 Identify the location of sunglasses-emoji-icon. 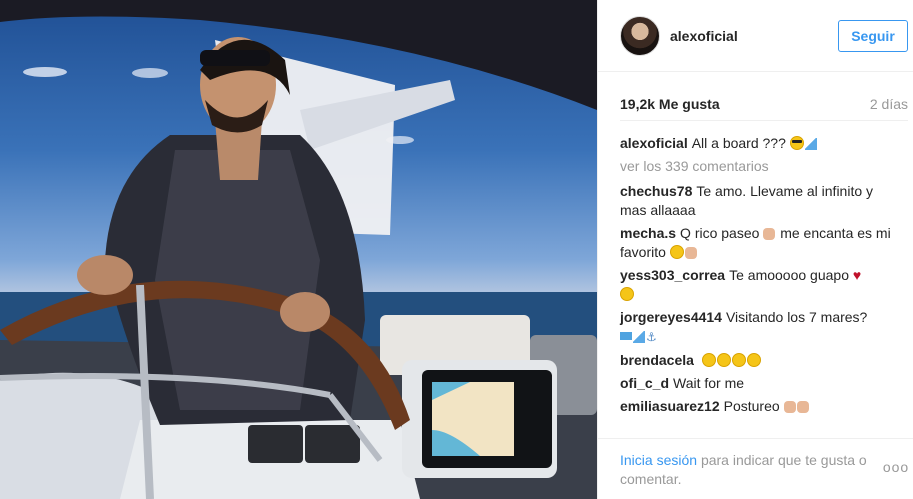
(796, 143).